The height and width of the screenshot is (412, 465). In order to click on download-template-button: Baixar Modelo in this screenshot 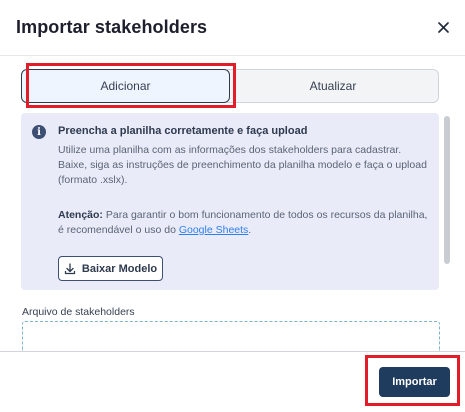, I will do `click(110, 268)`.